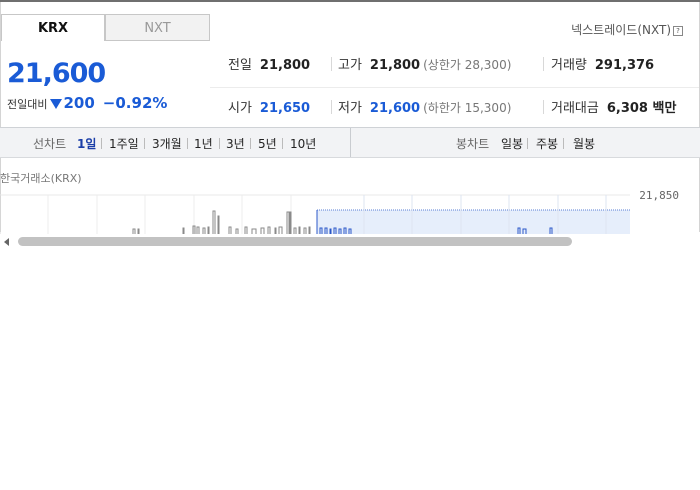 The width and height of the screenshot is (700, 490). I want to click on change-amount: 200, so click(79, 103).